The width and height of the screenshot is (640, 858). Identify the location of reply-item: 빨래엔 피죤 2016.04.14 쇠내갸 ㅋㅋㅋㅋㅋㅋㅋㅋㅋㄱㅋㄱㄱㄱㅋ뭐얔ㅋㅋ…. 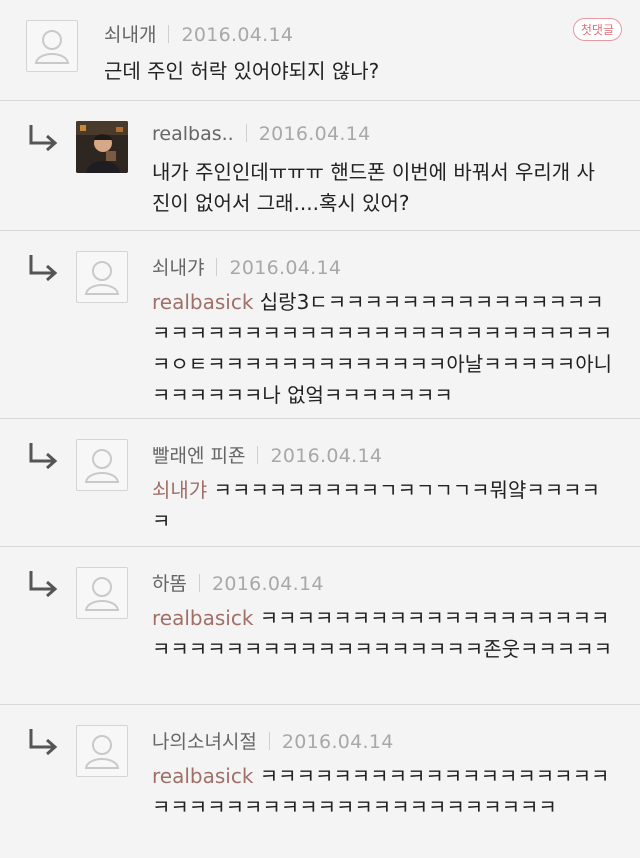
(320, 483).